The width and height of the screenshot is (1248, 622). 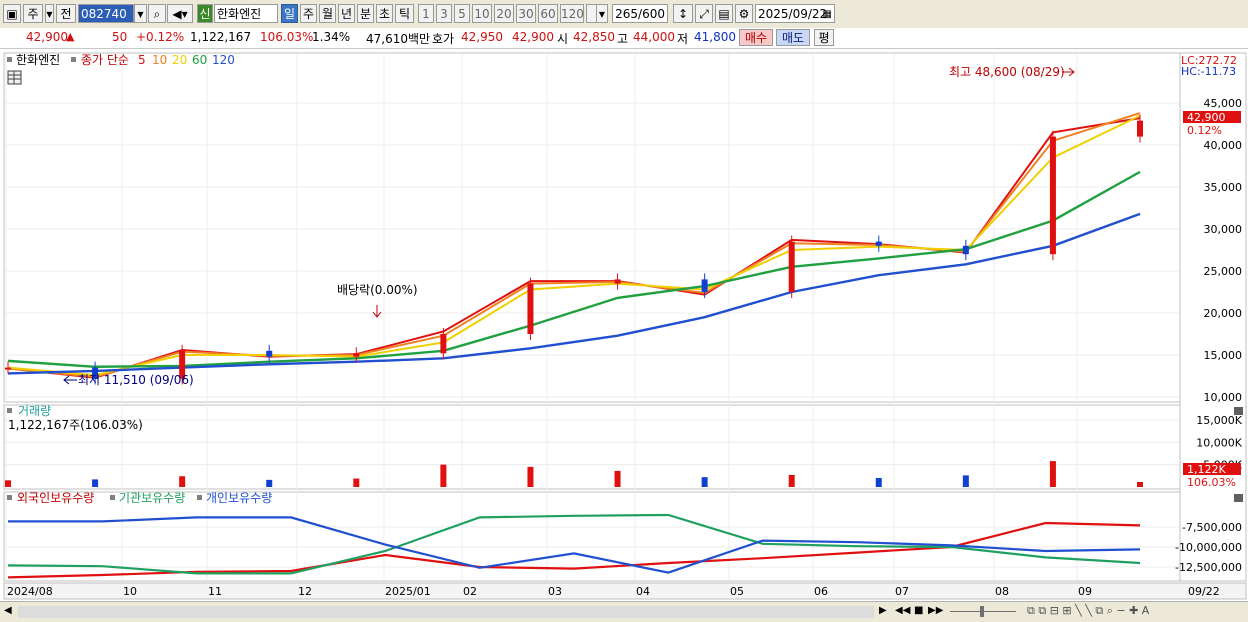 I want to click on tab-daily: 일, so click(x=289, y=13).